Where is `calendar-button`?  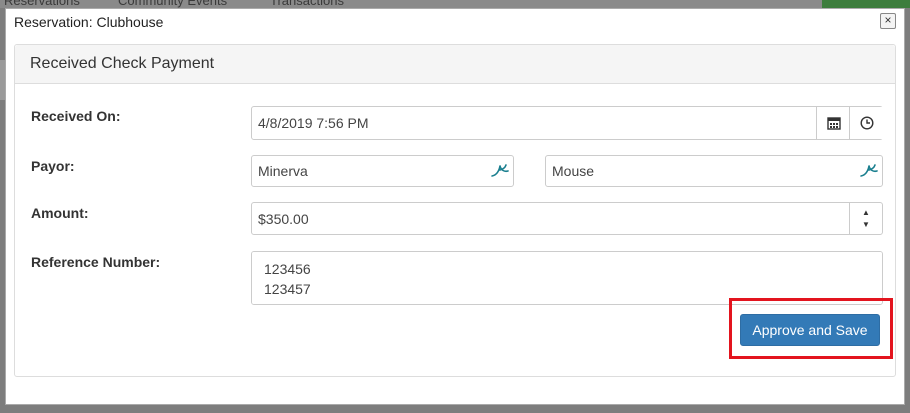 calendar-button is located at coordinates (833, 123).